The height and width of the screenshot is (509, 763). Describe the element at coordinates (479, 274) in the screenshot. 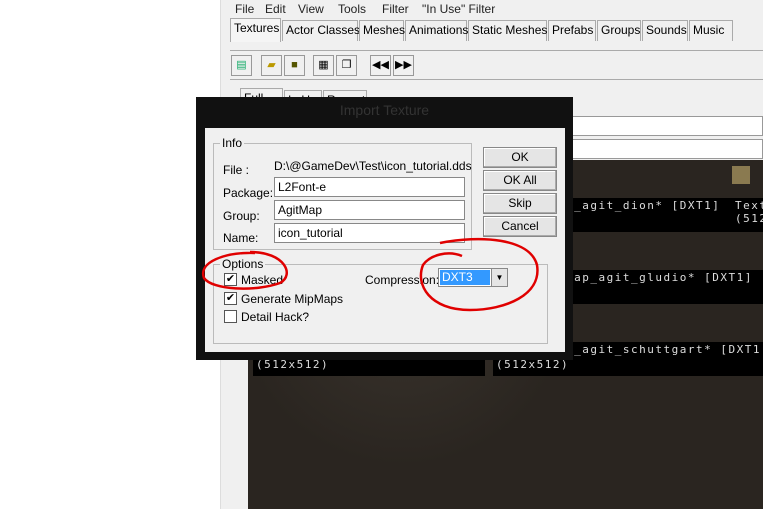

I see `annotation-circle-compression` at that location.